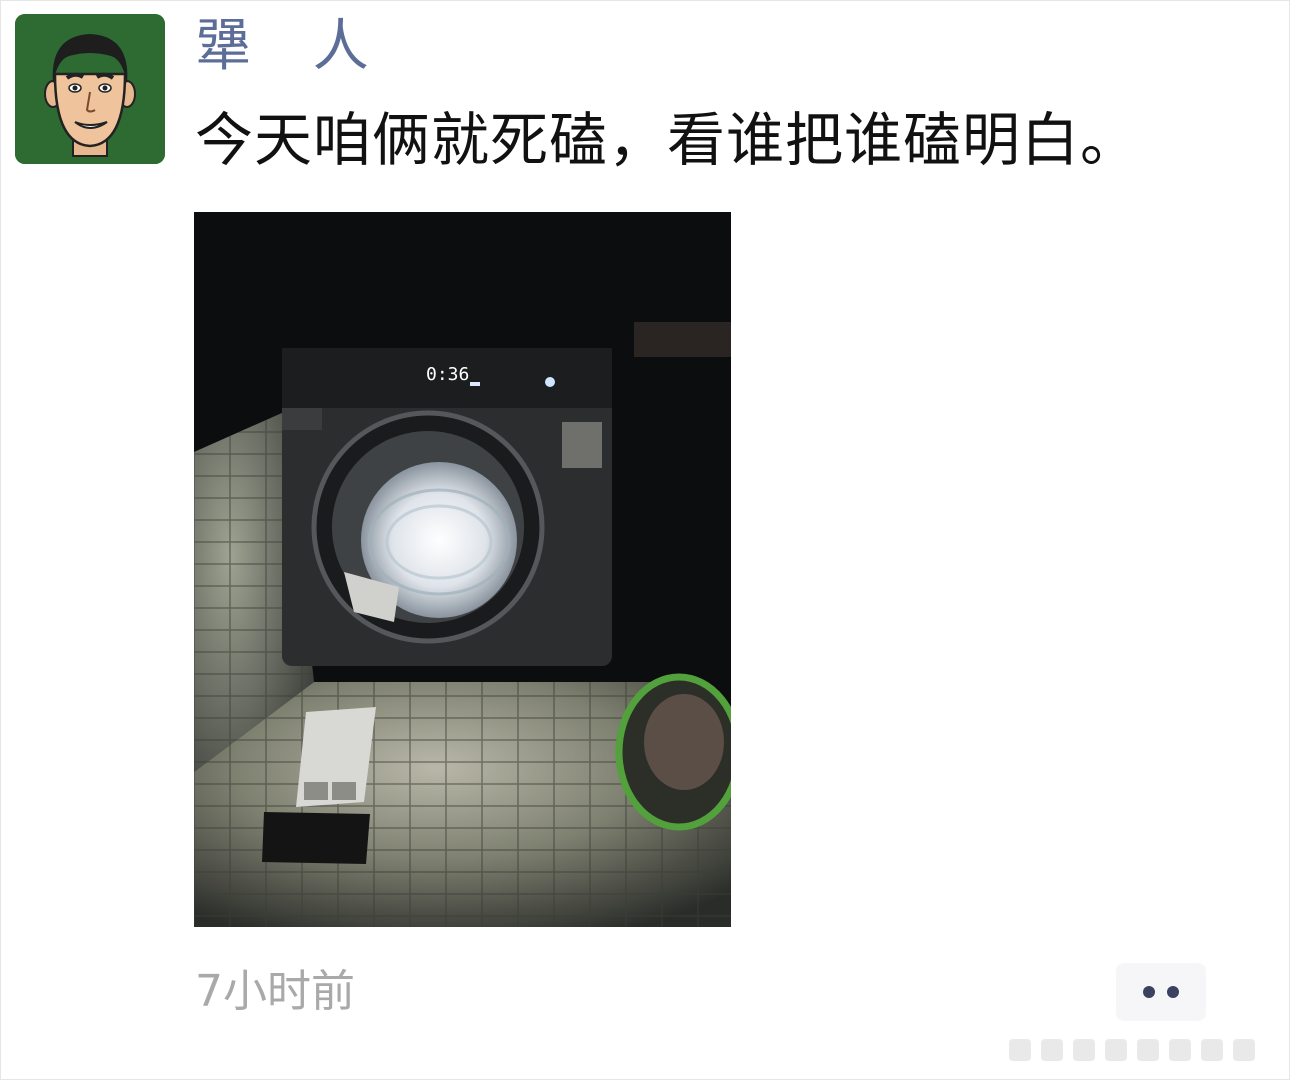 This screenshot has height=1080, width=1290. I want to click on watermark, so click(1141, 1050).